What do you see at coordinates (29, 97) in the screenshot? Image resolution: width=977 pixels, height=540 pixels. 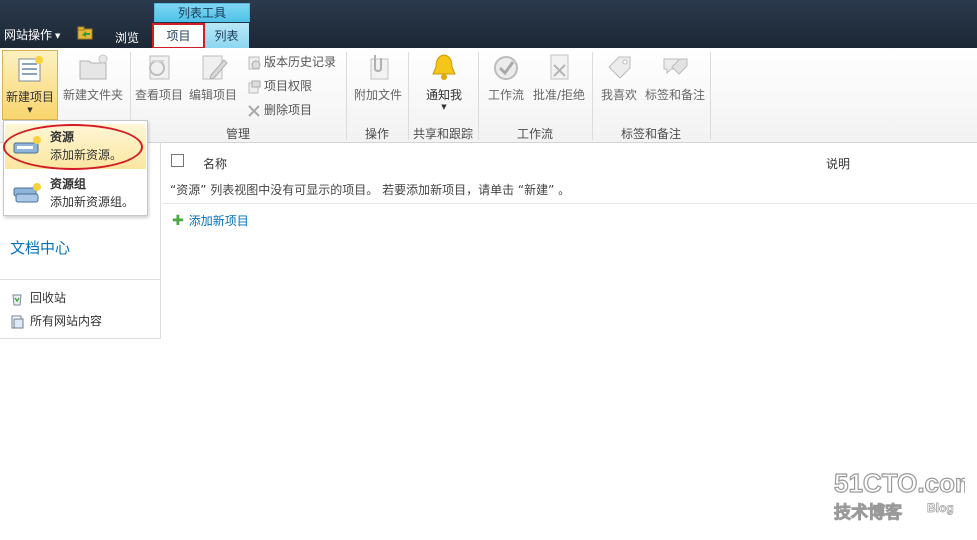 I see `new-item-label: 新建项目` at bounding box center [29, 97].